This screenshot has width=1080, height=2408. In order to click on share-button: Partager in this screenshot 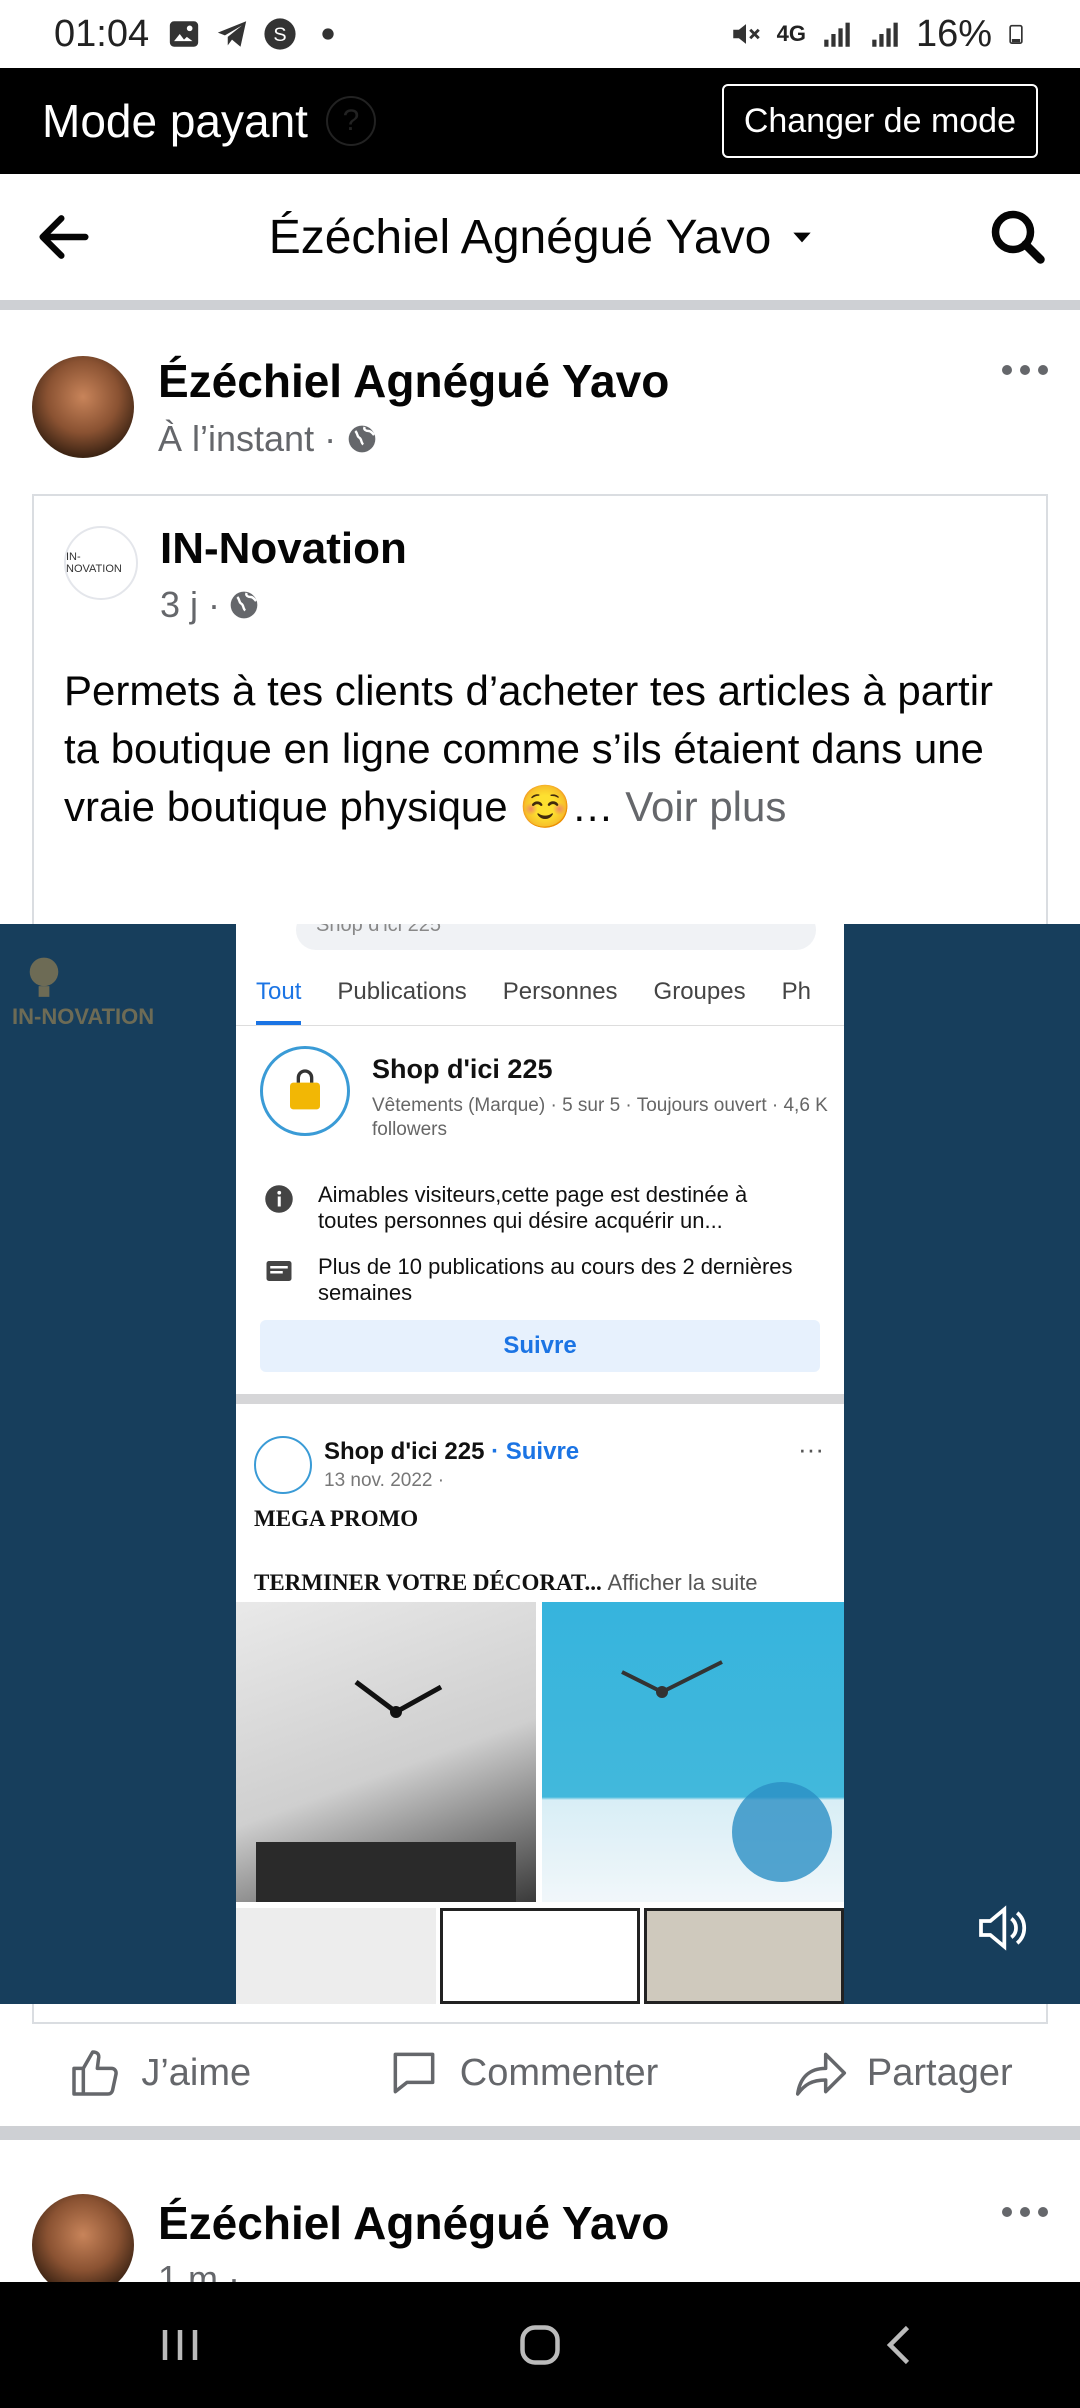, I will do `click(903, 2073)`.